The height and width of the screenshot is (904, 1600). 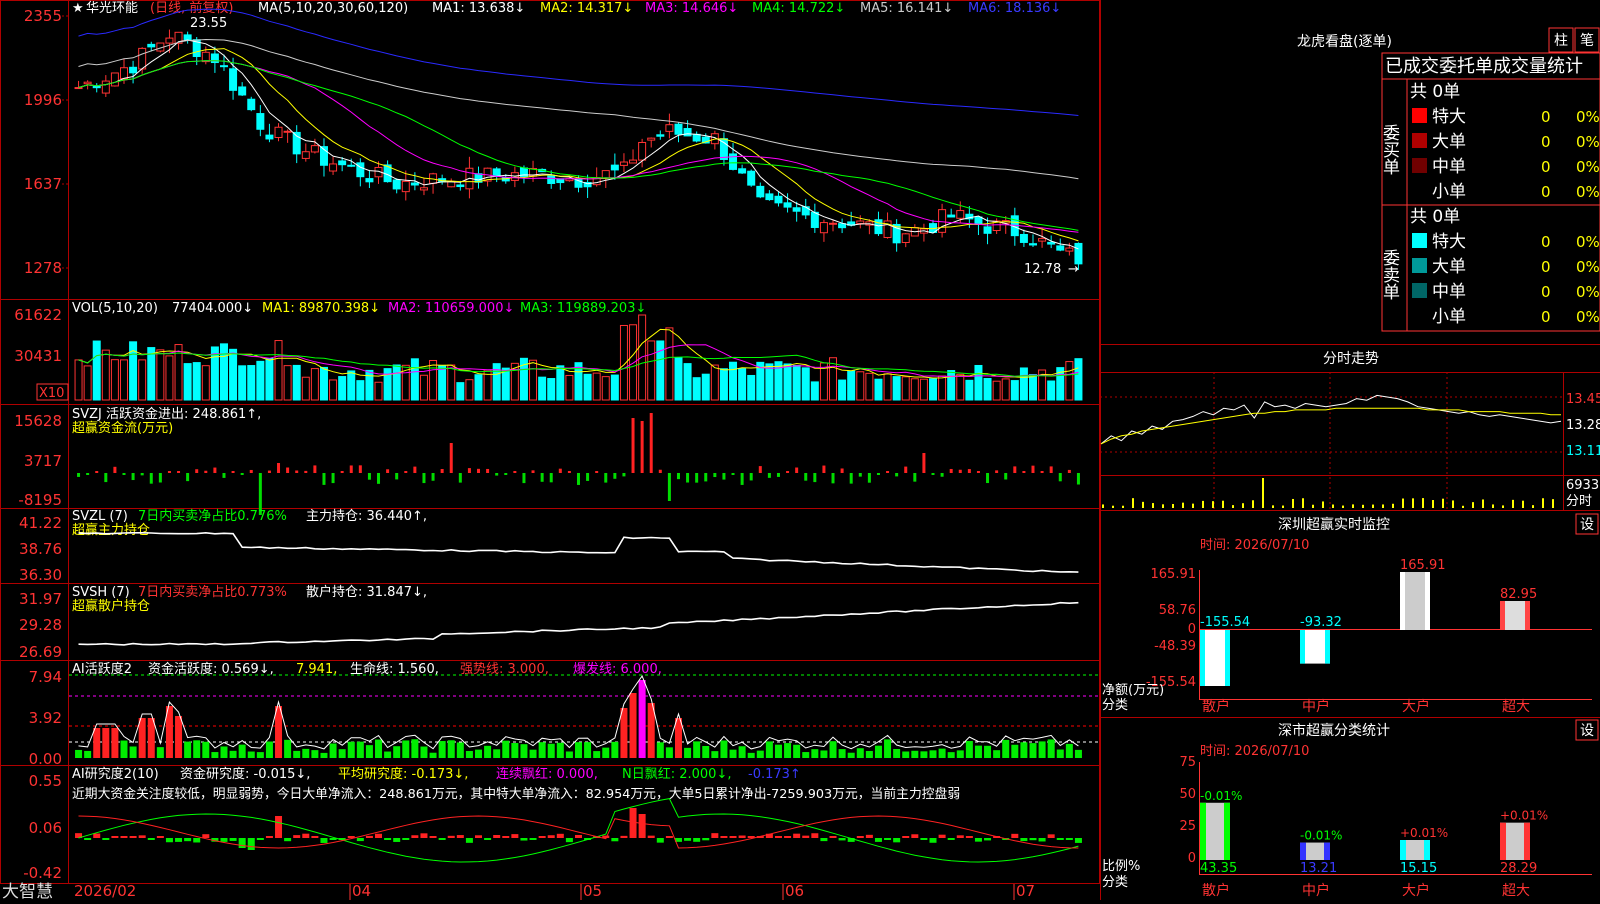 I want to click on intraday-vol-tick: 6933, so click(x=1582, y=485).